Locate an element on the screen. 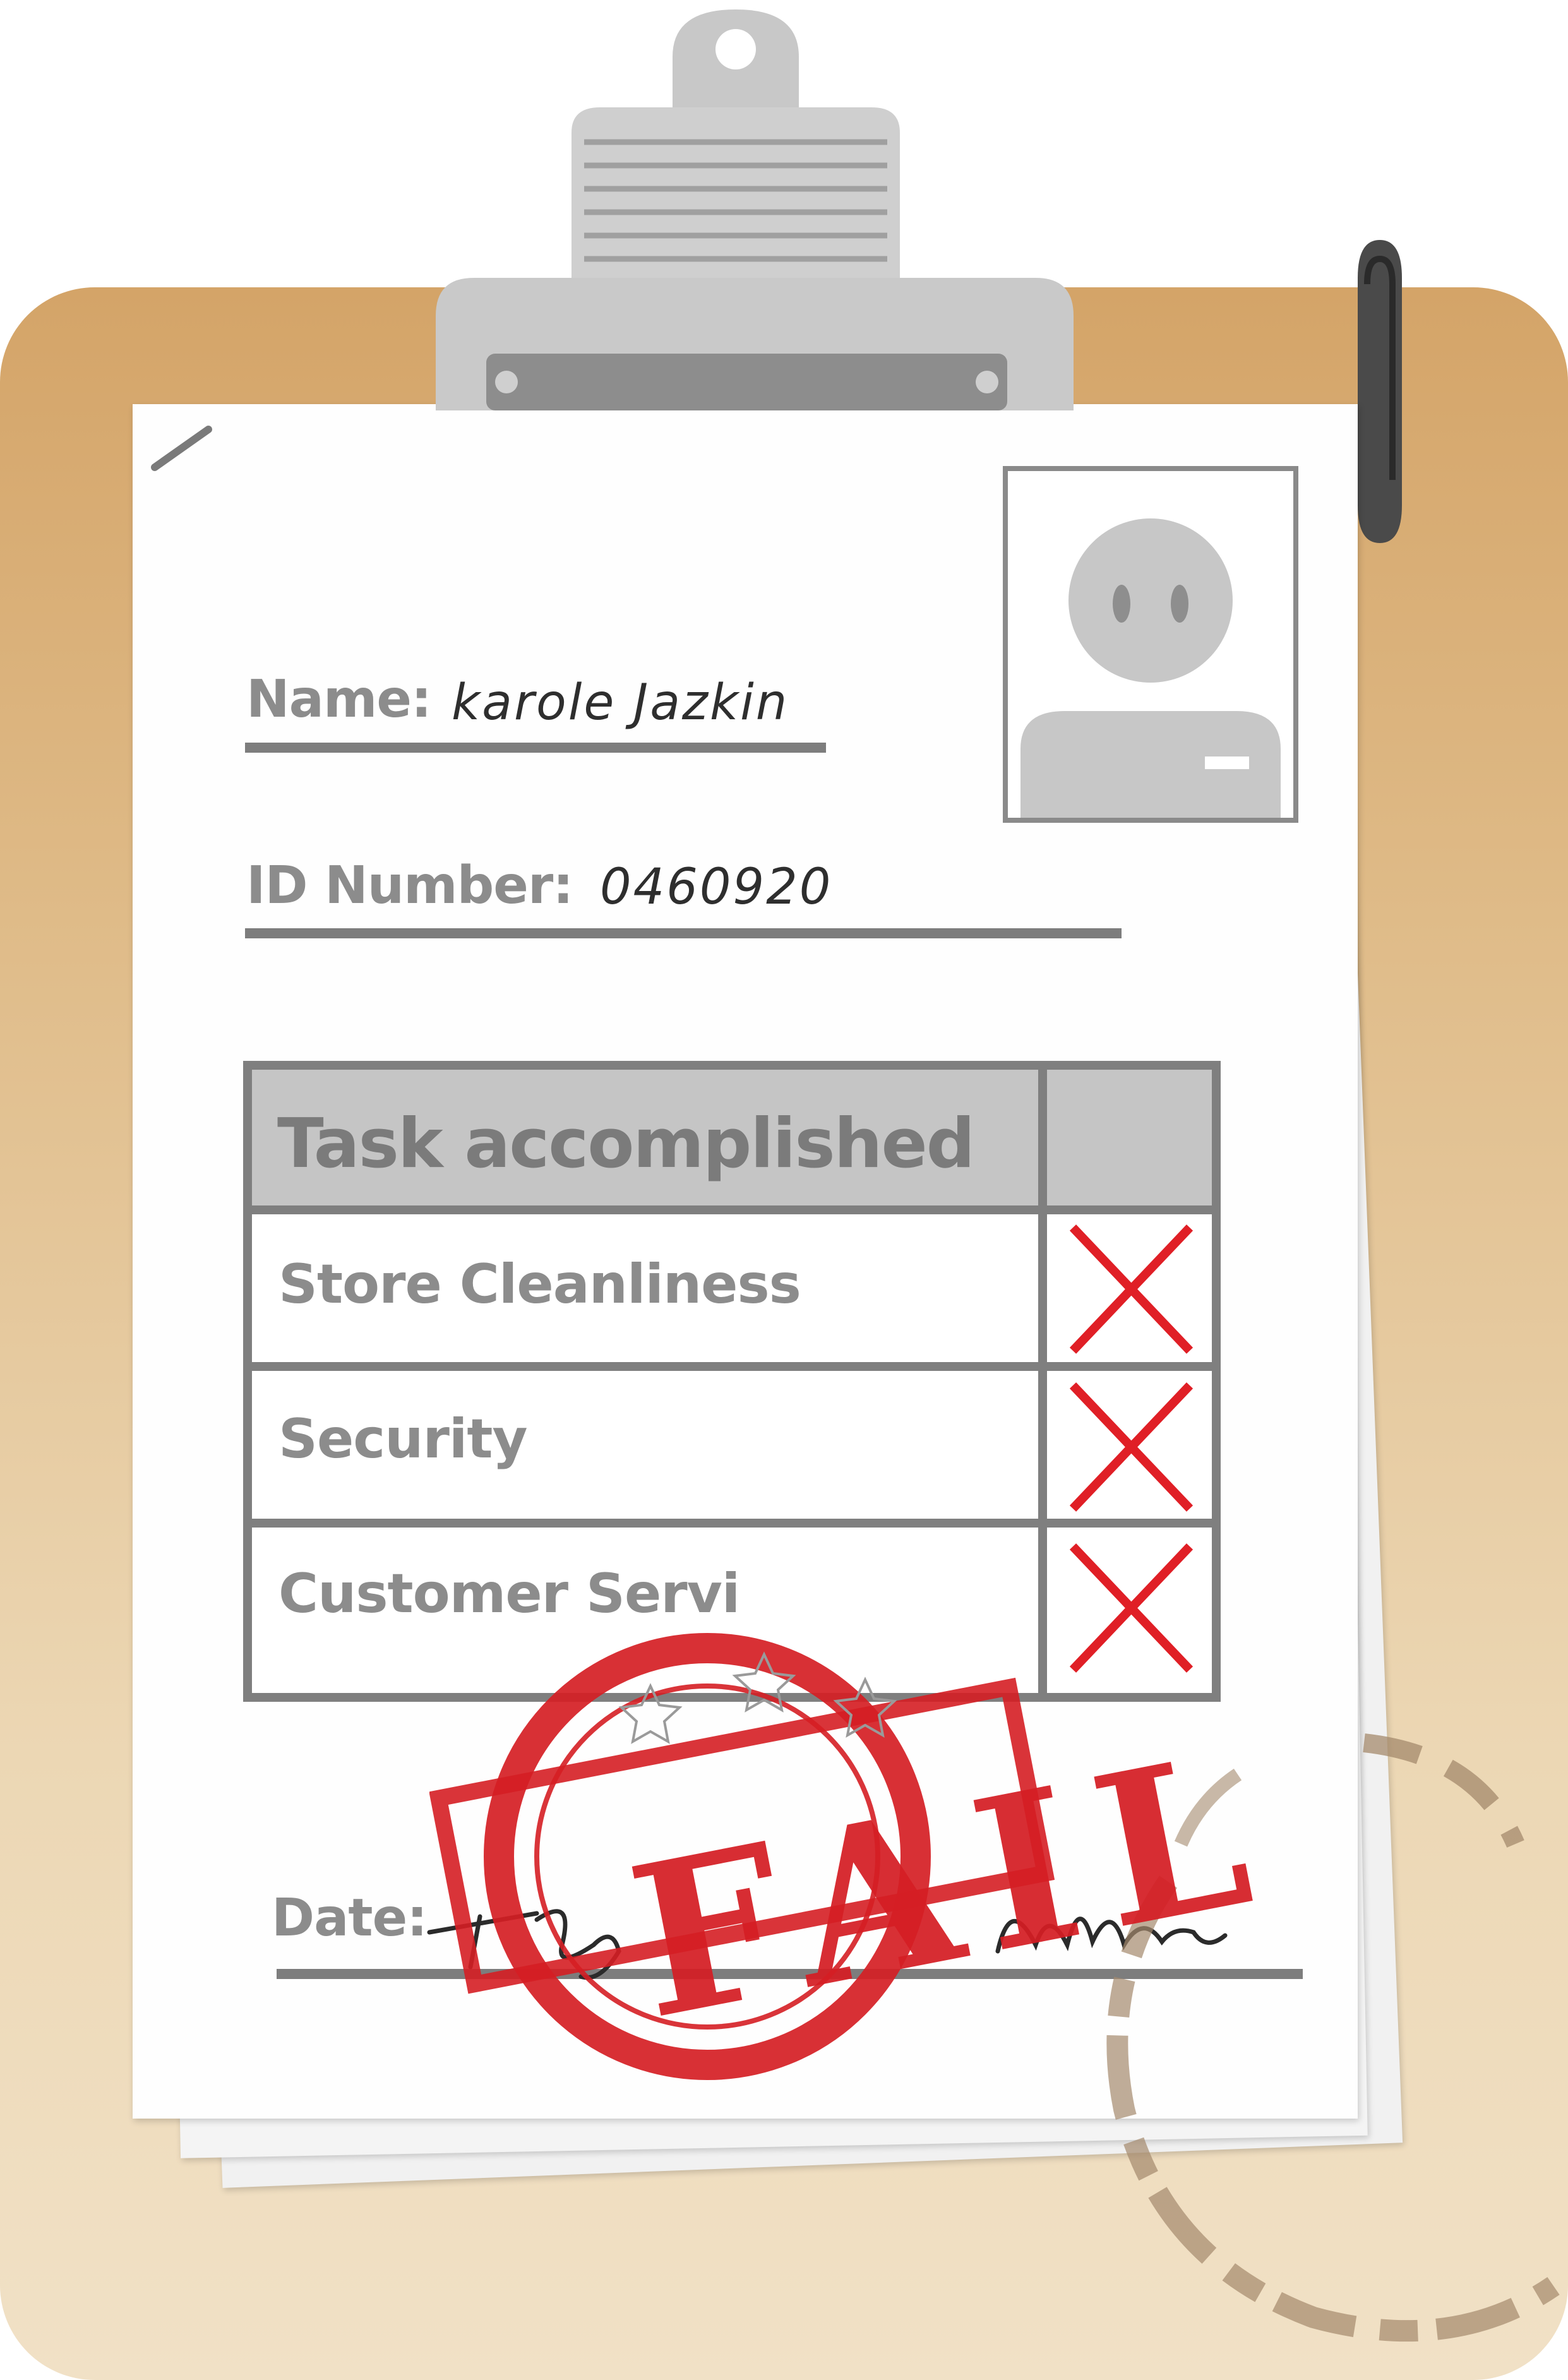  id-photo is located at coordinates (1151, 644).